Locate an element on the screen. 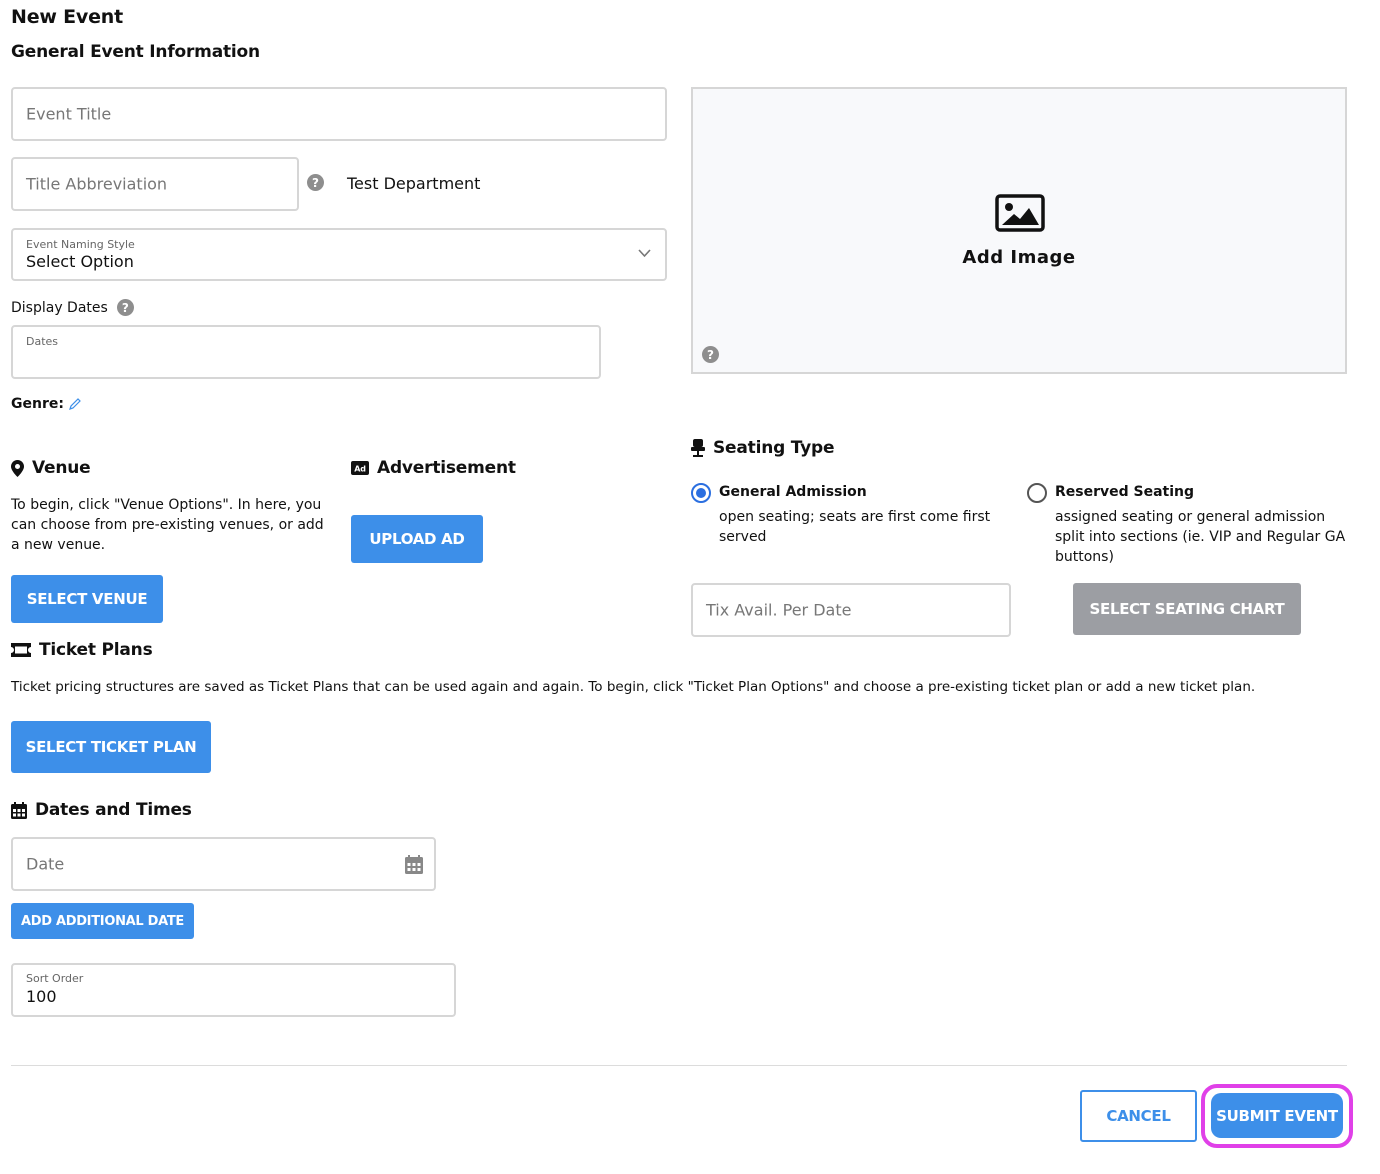  ticket-plans-heading: Ticket Plans is located at coordinates (82, 650).